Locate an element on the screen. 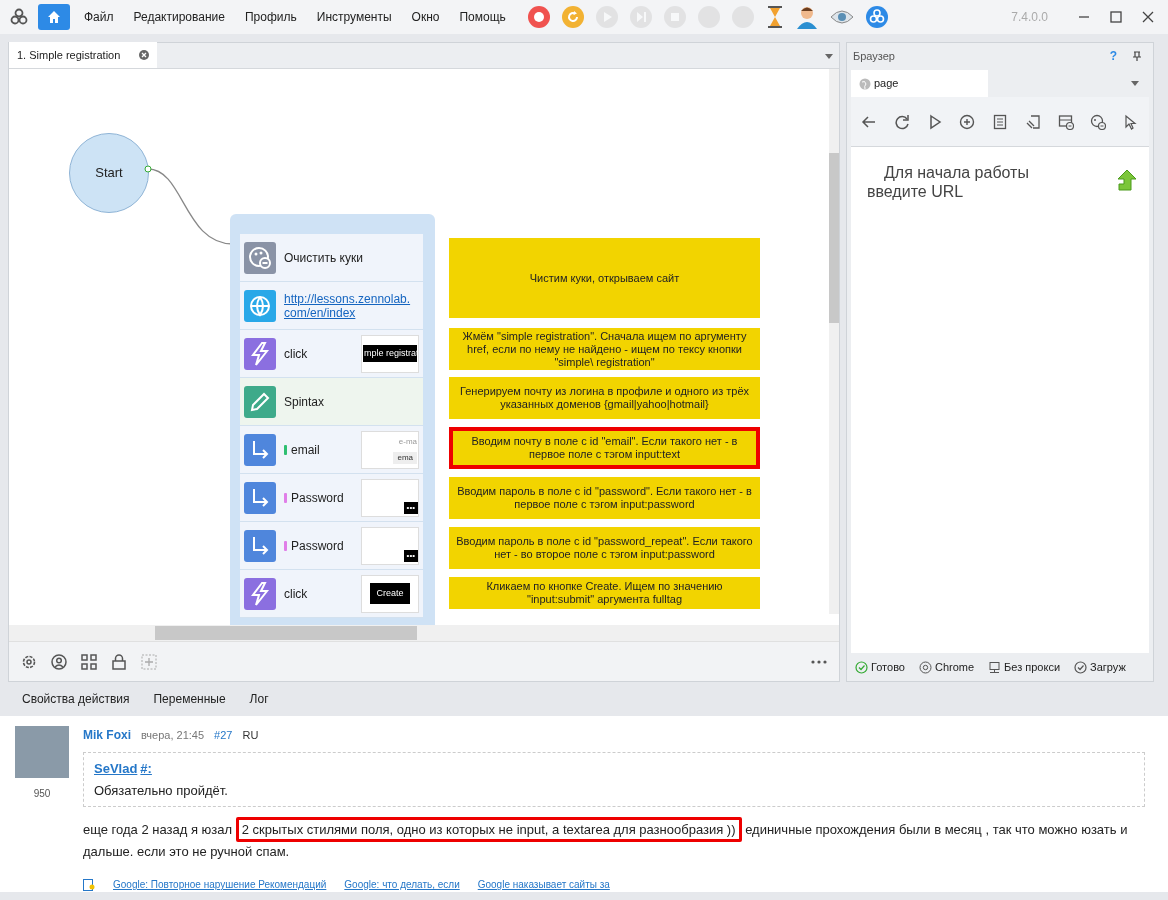 This screenshot has height=900, width=1168. panel-tab: Свойства действия is located at coordinates (76, 699).